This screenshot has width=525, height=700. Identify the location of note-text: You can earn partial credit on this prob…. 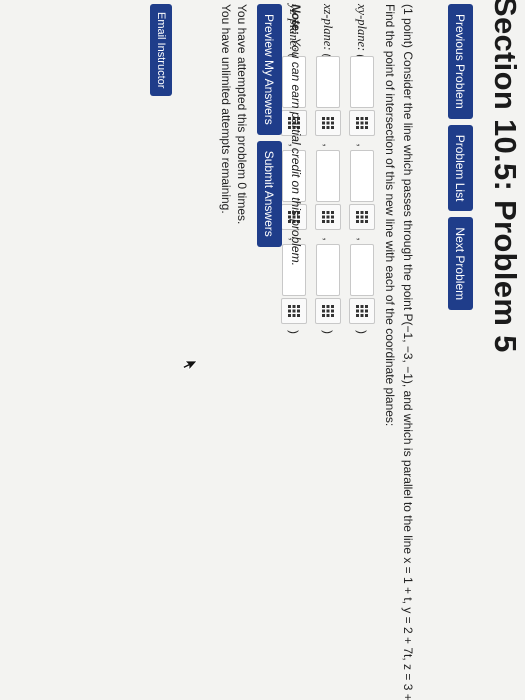
(296, 150).